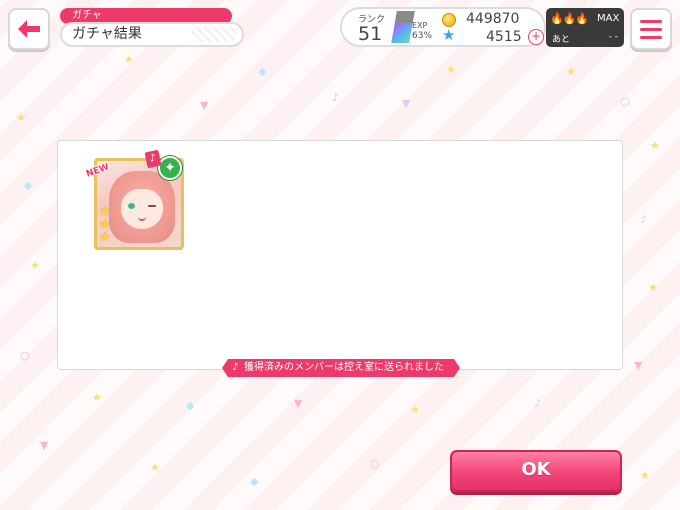 This screenshot has width=680, height=510. I want to click on buy-stars-button: +, so click(536, 37).